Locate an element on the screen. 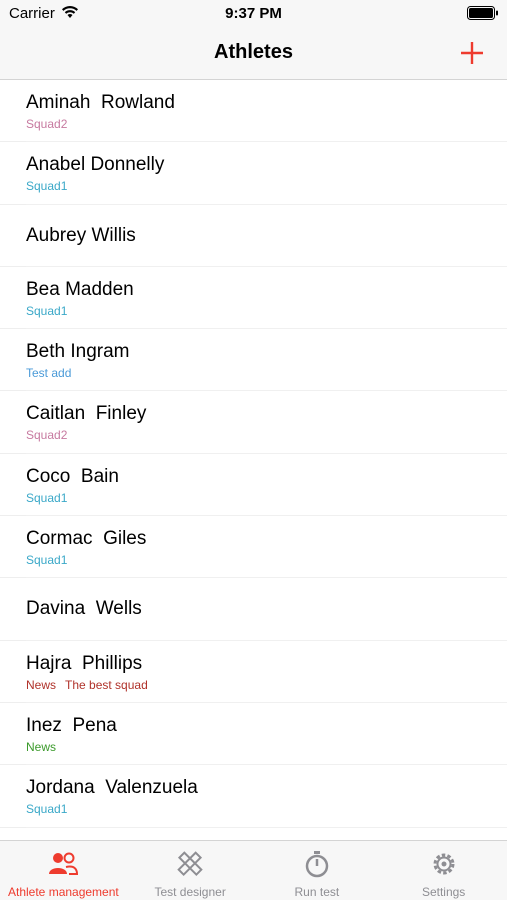 This screenshot has height=900, width=507. tab-label: Athlete management is located at coordinates (63, 892).